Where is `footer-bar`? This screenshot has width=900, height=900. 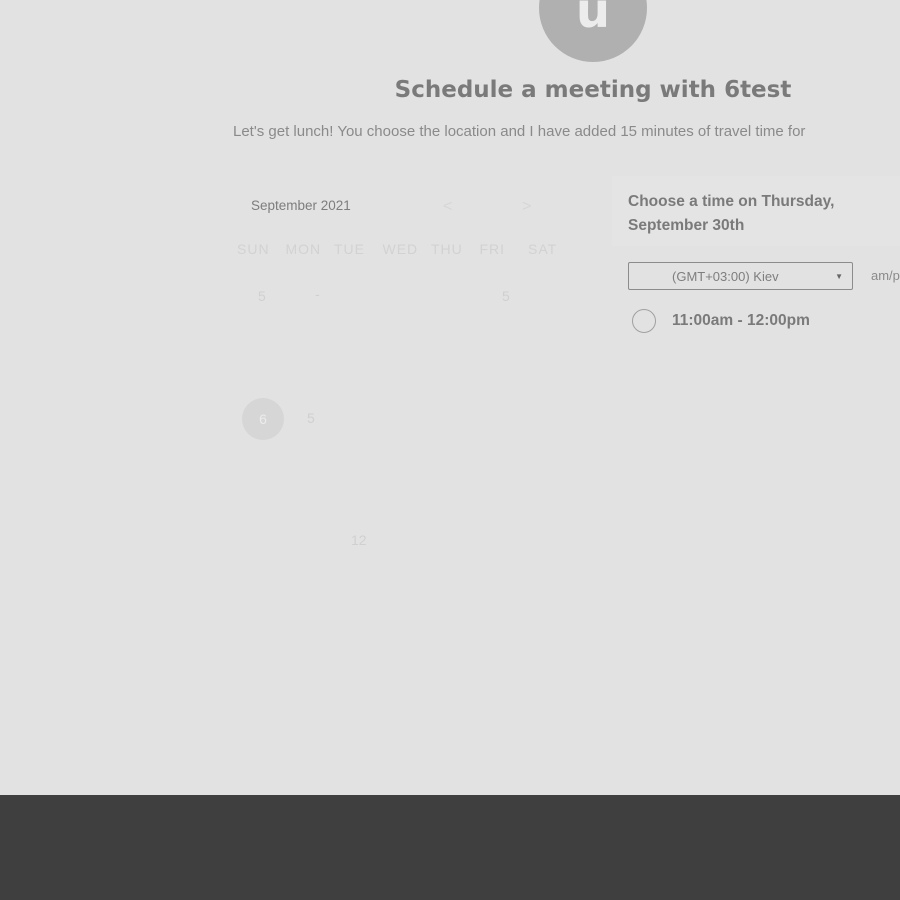 footer-bar is located at coordinates (450, 847).